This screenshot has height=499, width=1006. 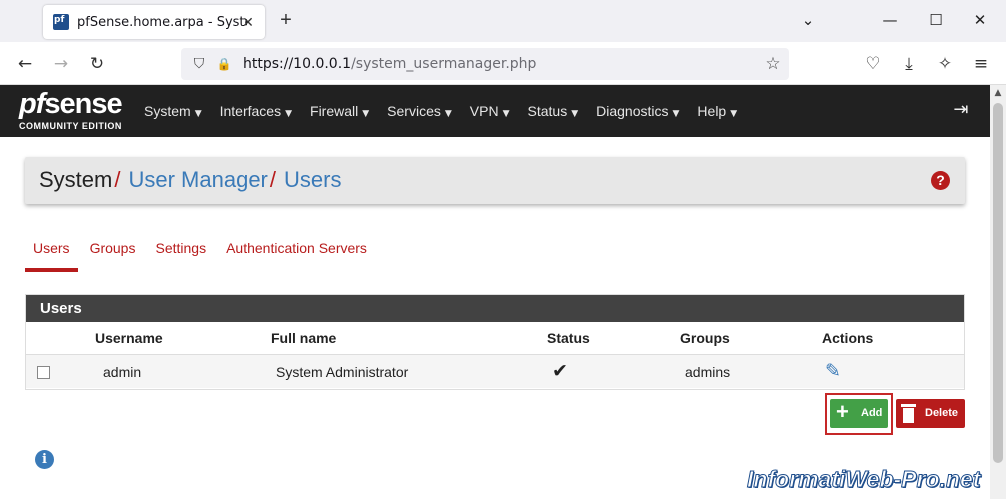 I want to click on users-panel-title: Users, so click(x=495, y=308).